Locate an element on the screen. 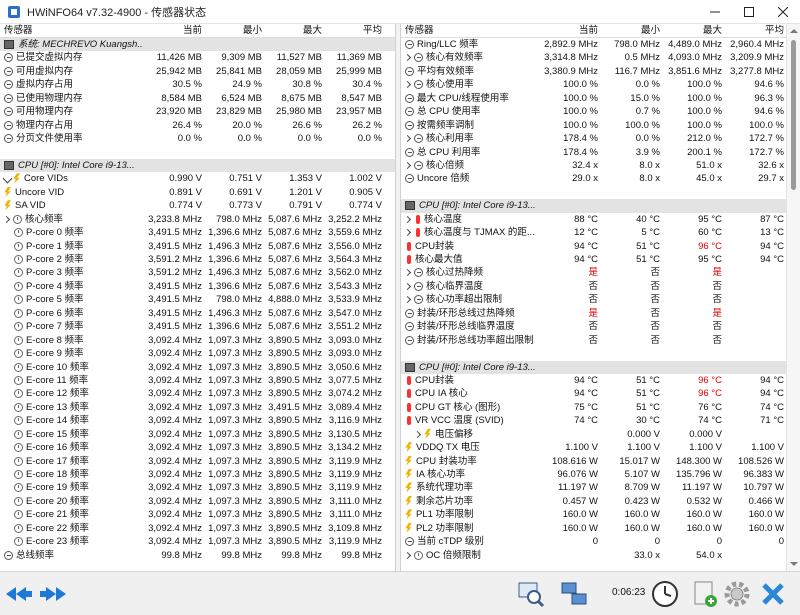 This screenshot has width=800, height=615. sensor-settings-button is located at coordinates (531, 594).